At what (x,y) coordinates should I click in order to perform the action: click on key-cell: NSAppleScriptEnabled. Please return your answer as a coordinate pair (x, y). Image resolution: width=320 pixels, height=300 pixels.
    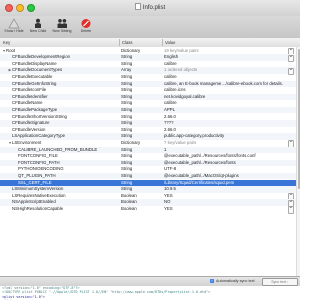
    Looking at the image, I should click on (63, 202).